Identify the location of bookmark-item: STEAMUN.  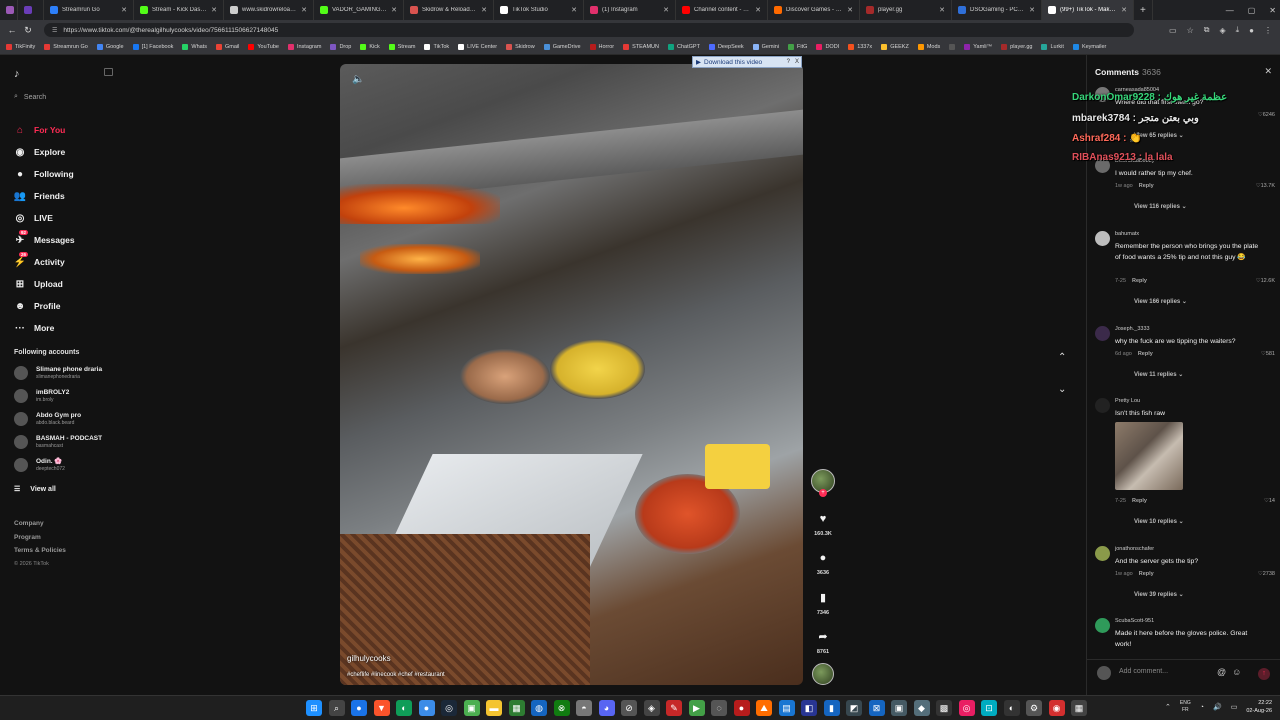
(641, 47).